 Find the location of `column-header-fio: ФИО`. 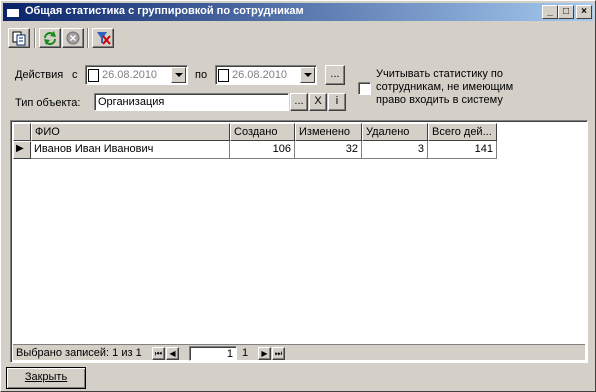

column-header-fio: ФИО is located at coordinates (130, 132).